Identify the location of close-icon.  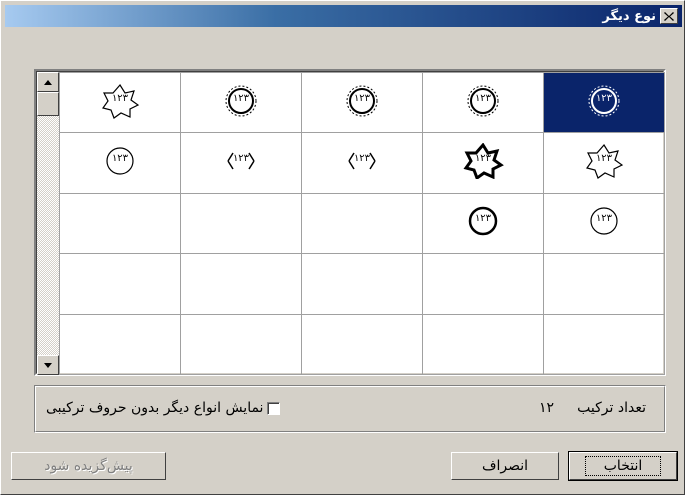
(669, 16).